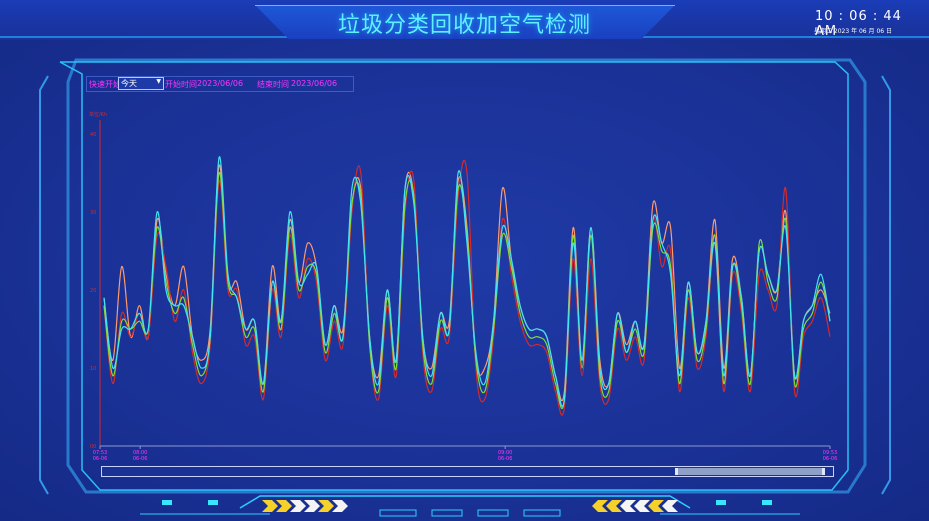 The width and height of the screenshot is (929, 521). What do you see at coordinates (93, 291) in the screenshot?
I see `y-tick-label: 20` at bounding box center [93, 291].